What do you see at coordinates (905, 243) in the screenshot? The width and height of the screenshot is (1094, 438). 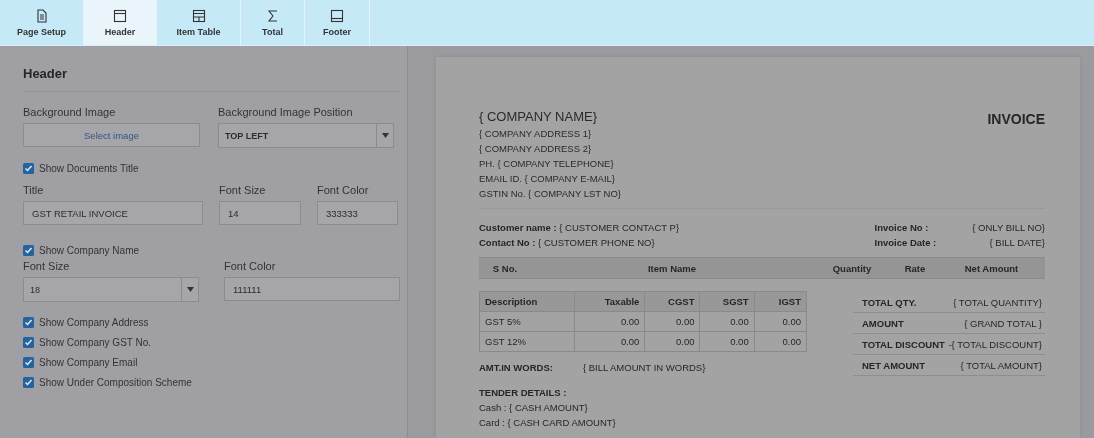 I see `invoice-label: Invoice Date :` at bounding box center [905, 243].